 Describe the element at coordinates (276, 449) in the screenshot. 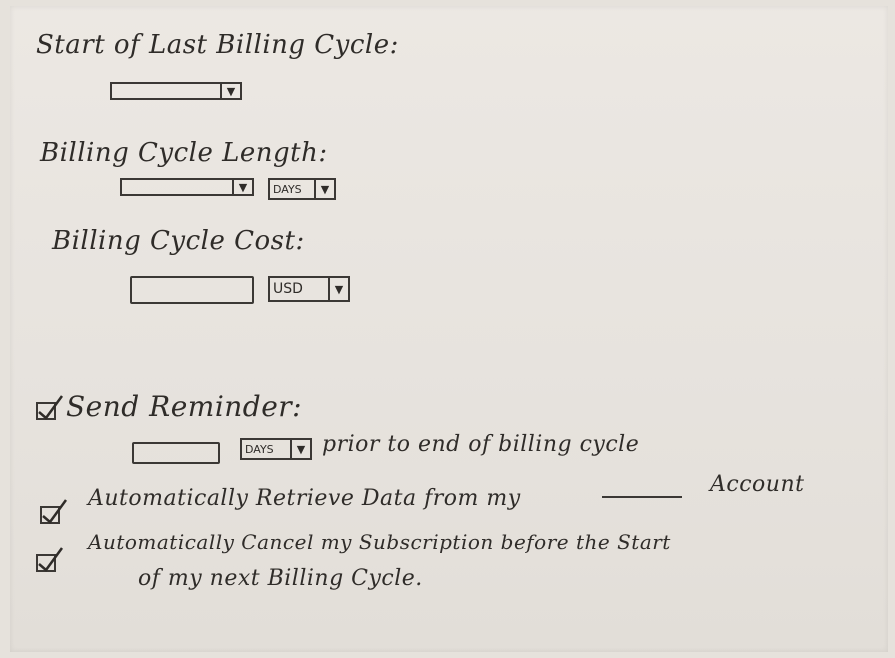

I see `reminder-unit-dropdown: DAYS ▼` at that location.